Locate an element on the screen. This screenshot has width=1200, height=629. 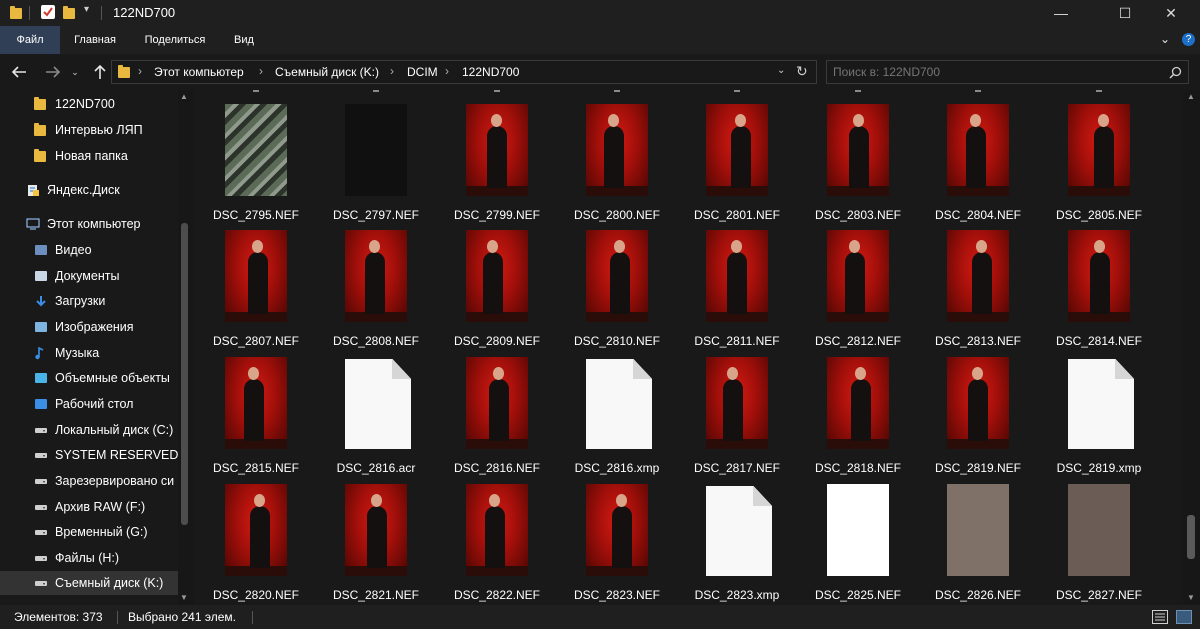
sidebar-item: Видео is located at coordinates (89, 250).